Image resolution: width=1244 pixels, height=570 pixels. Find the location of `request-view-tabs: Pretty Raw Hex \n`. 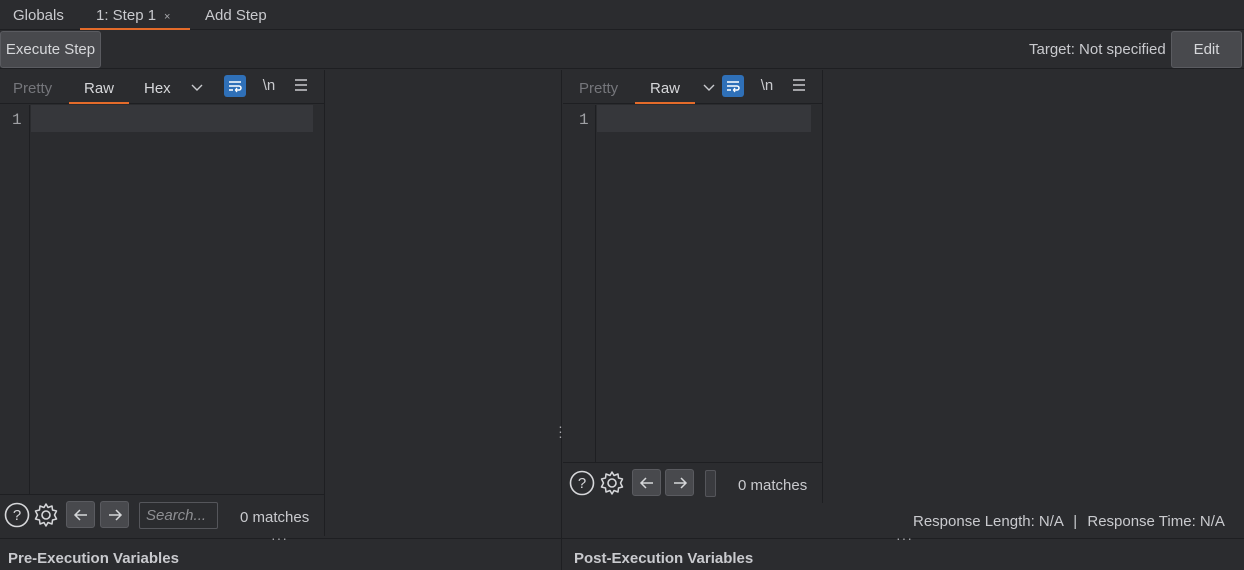

request-view-tabs: Pretty Raw Hex \n is located at coordinates (162, 87).